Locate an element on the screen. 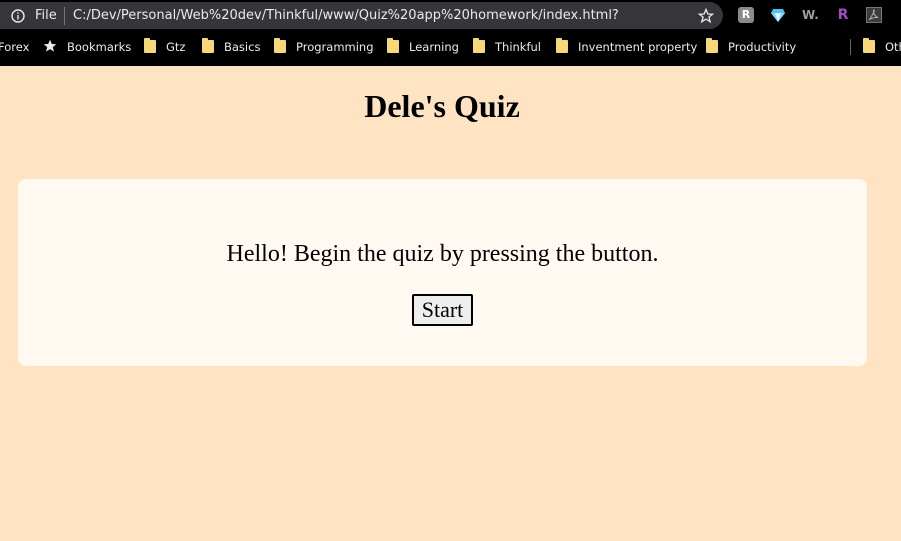 This screenshot has height=541, width=901. omnibox-divider is located at coordinates (64, 16).